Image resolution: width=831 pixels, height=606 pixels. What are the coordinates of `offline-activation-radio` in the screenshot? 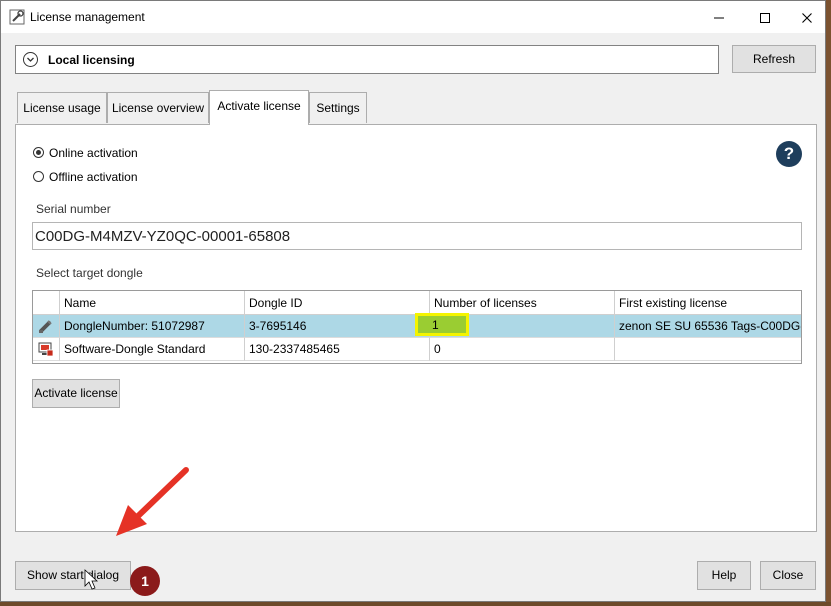 It's located at (38, 176).